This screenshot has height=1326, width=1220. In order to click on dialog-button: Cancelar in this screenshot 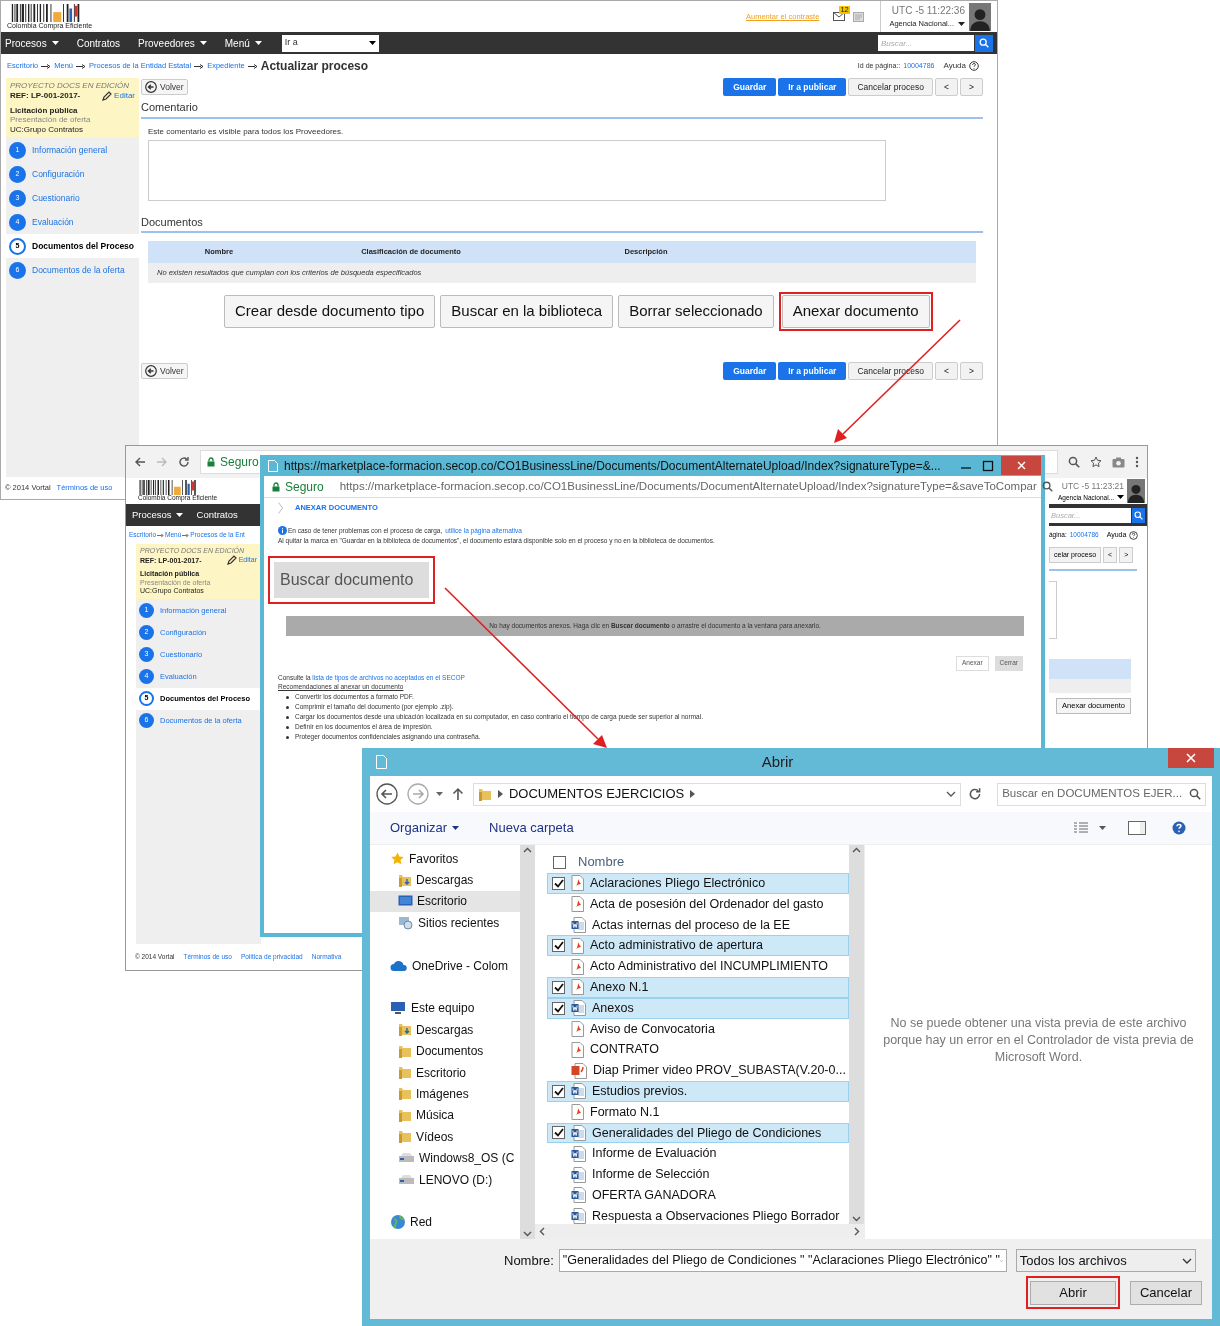, I will do `click(1166, 1292)`.